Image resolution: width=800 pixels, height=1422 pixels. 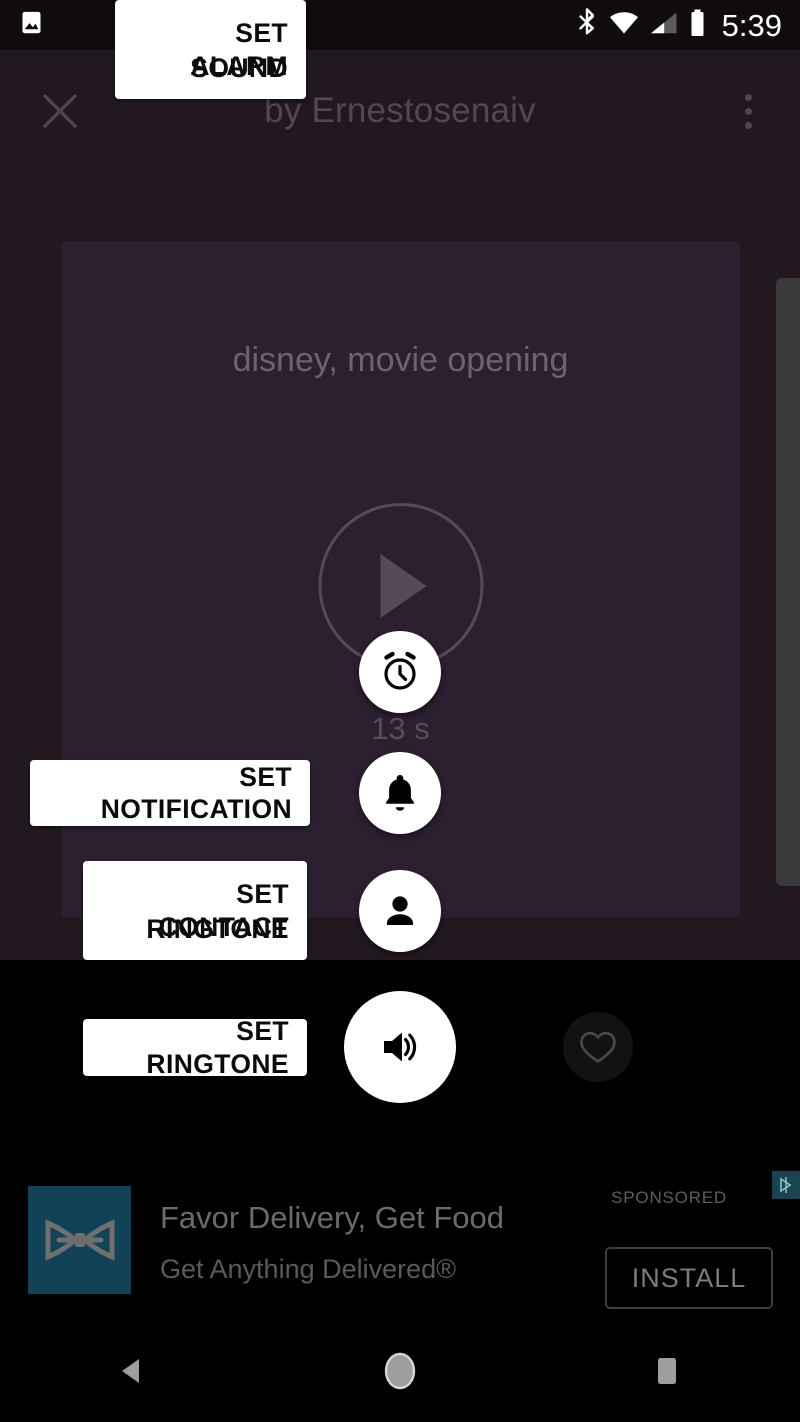 What do you see at coordinates (210, 49) in the screenshot?
I see `set-alarm-sound-button: SET ALARM SOUND` at bounding box center [210, 49].